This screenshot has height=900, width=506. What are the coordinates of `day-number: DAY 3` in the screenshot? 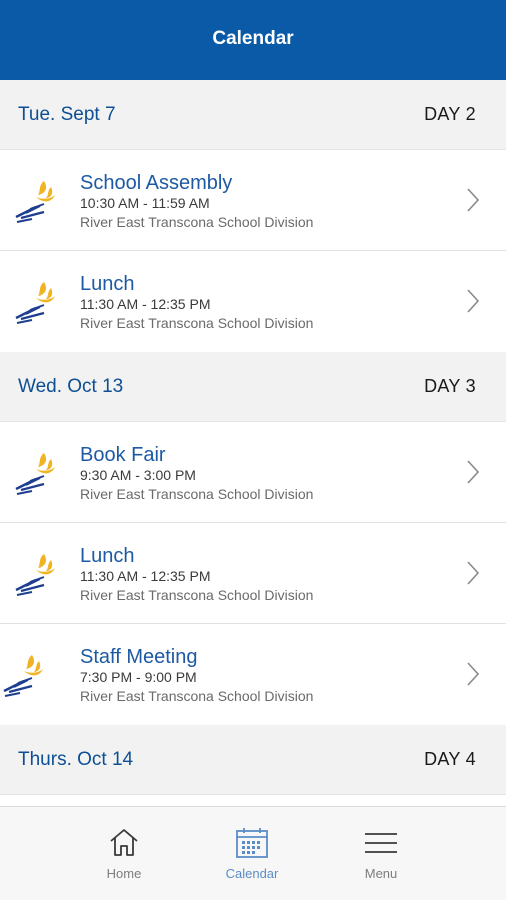 It's located at (450, 386).